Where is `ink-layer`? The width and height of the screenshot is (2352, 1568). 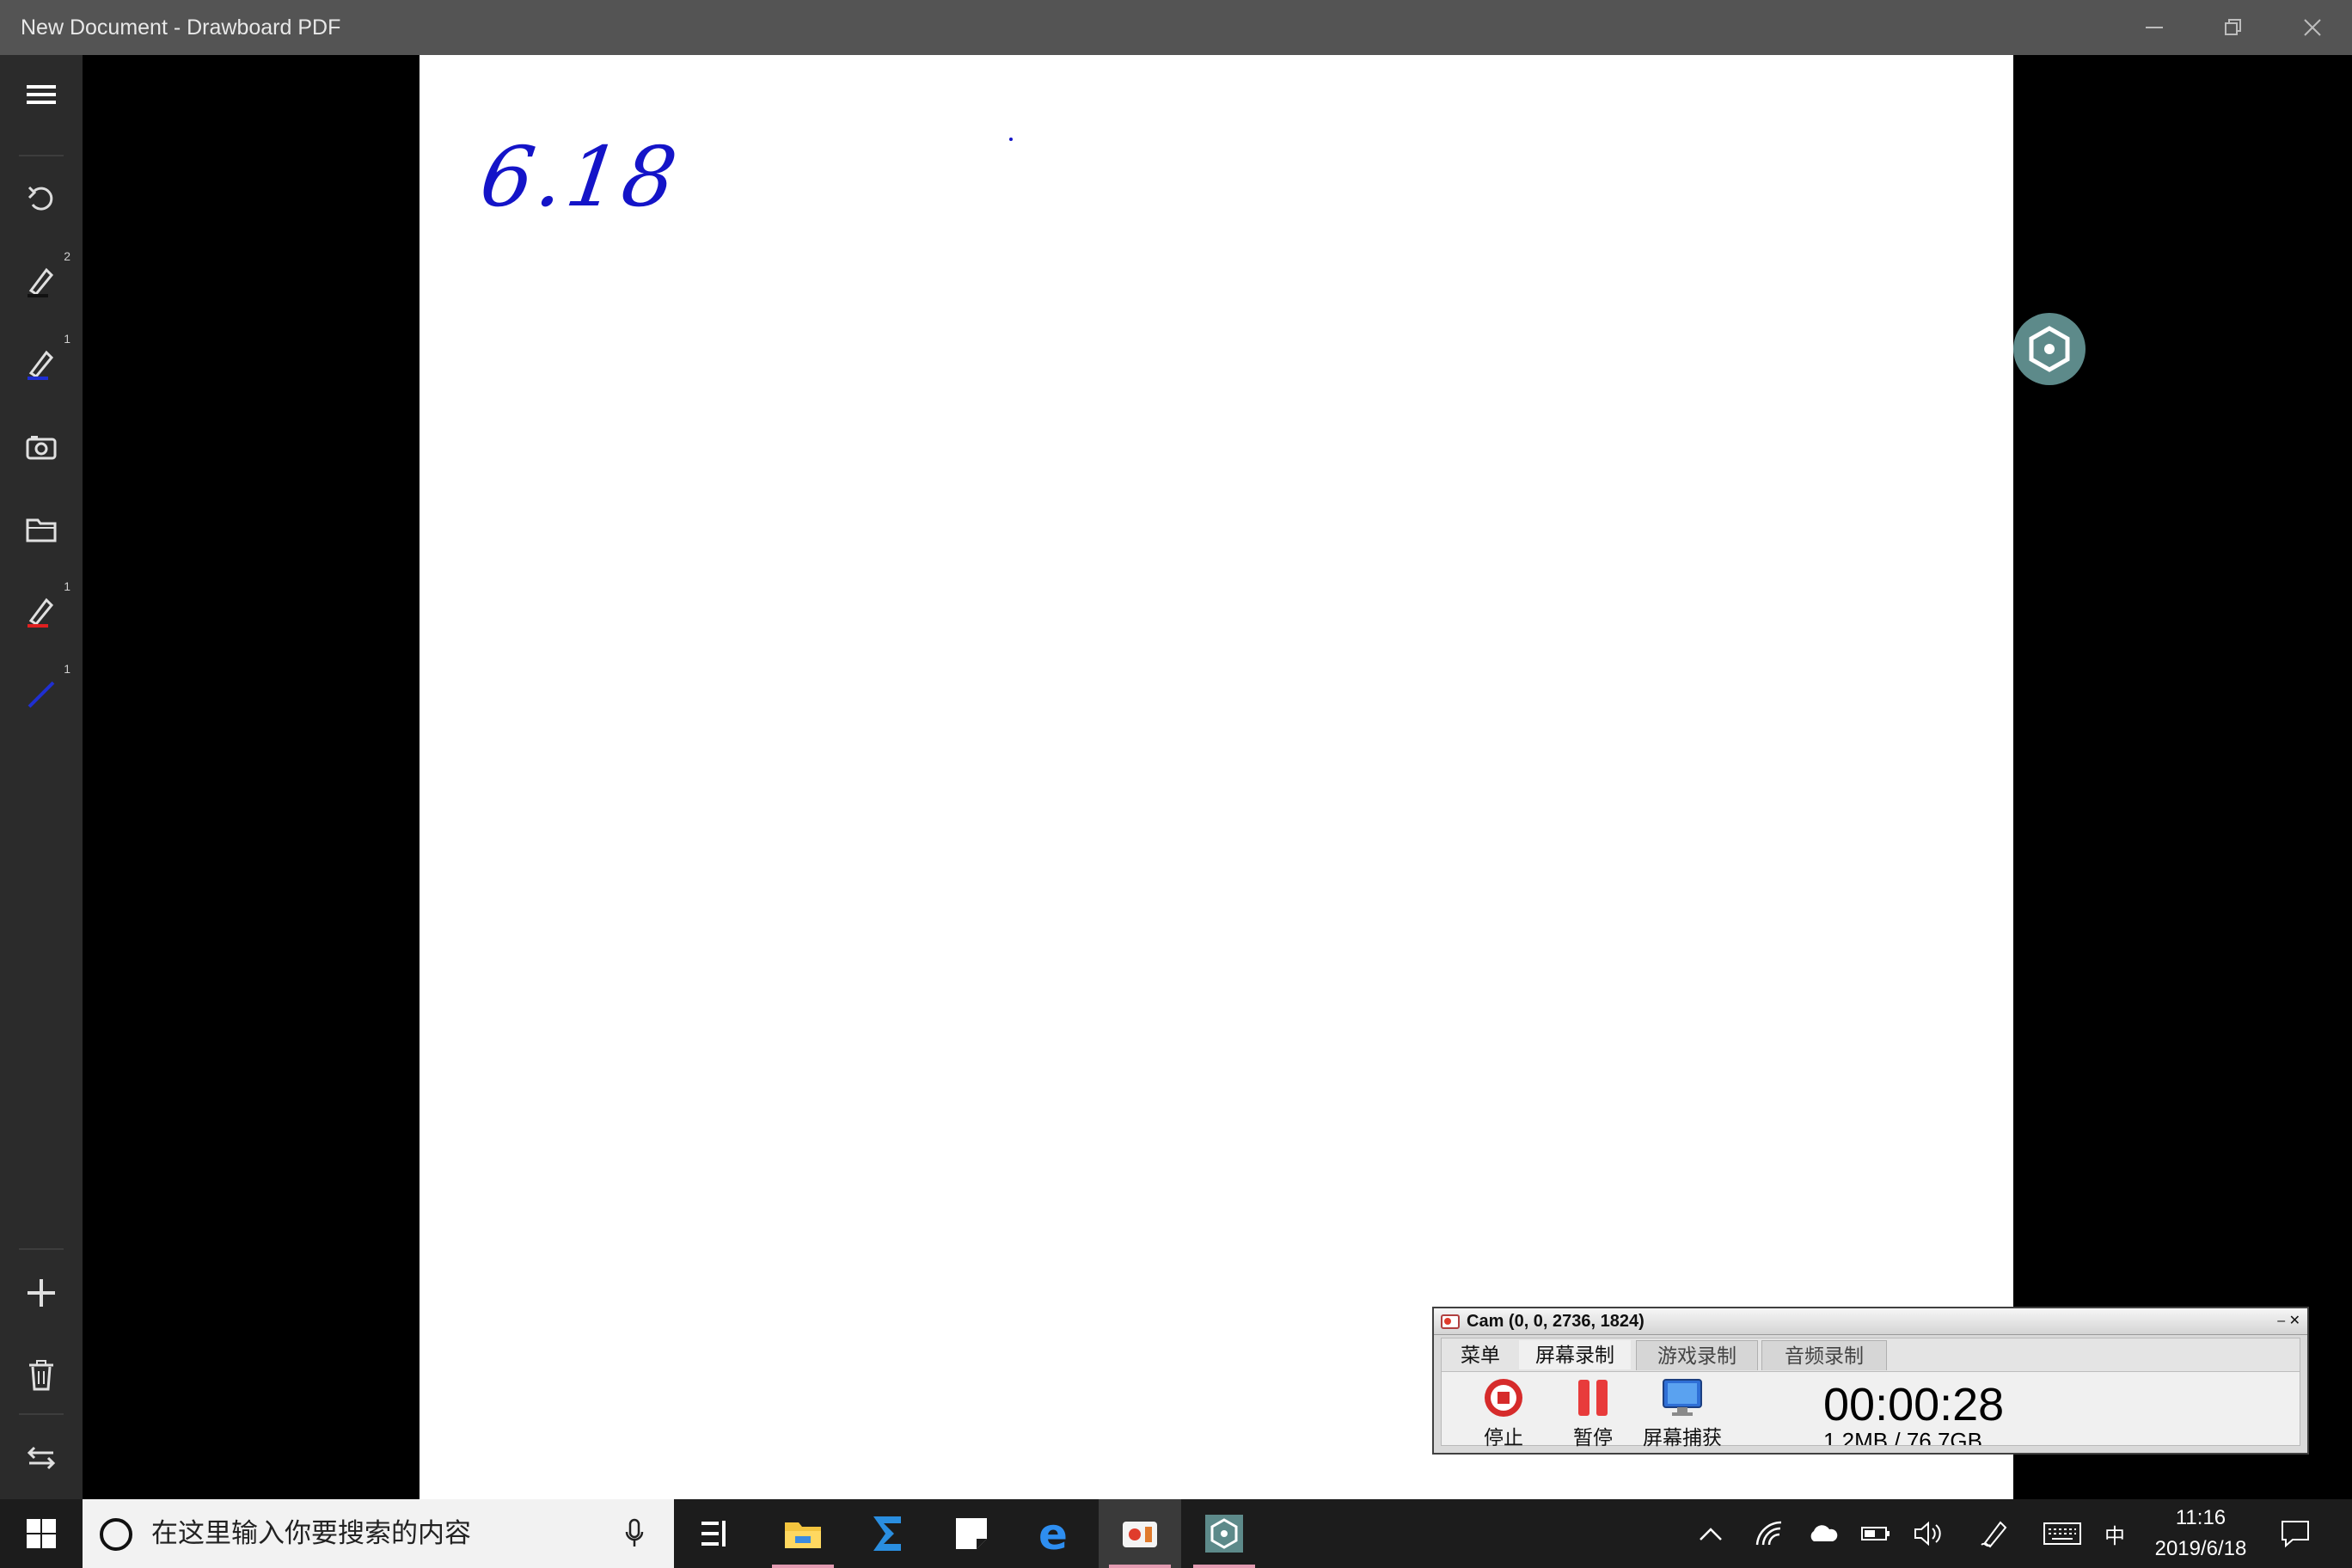 ink-layer is located at coordinates (1011, 139).